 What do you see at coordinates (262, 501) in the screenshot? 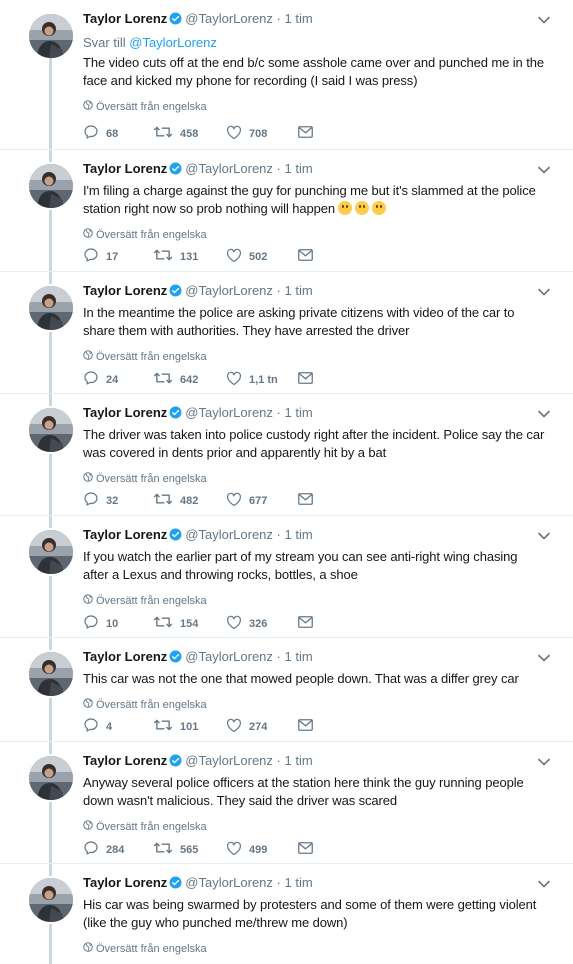
I see `like-button: 677` at bounding box center [262, 501].